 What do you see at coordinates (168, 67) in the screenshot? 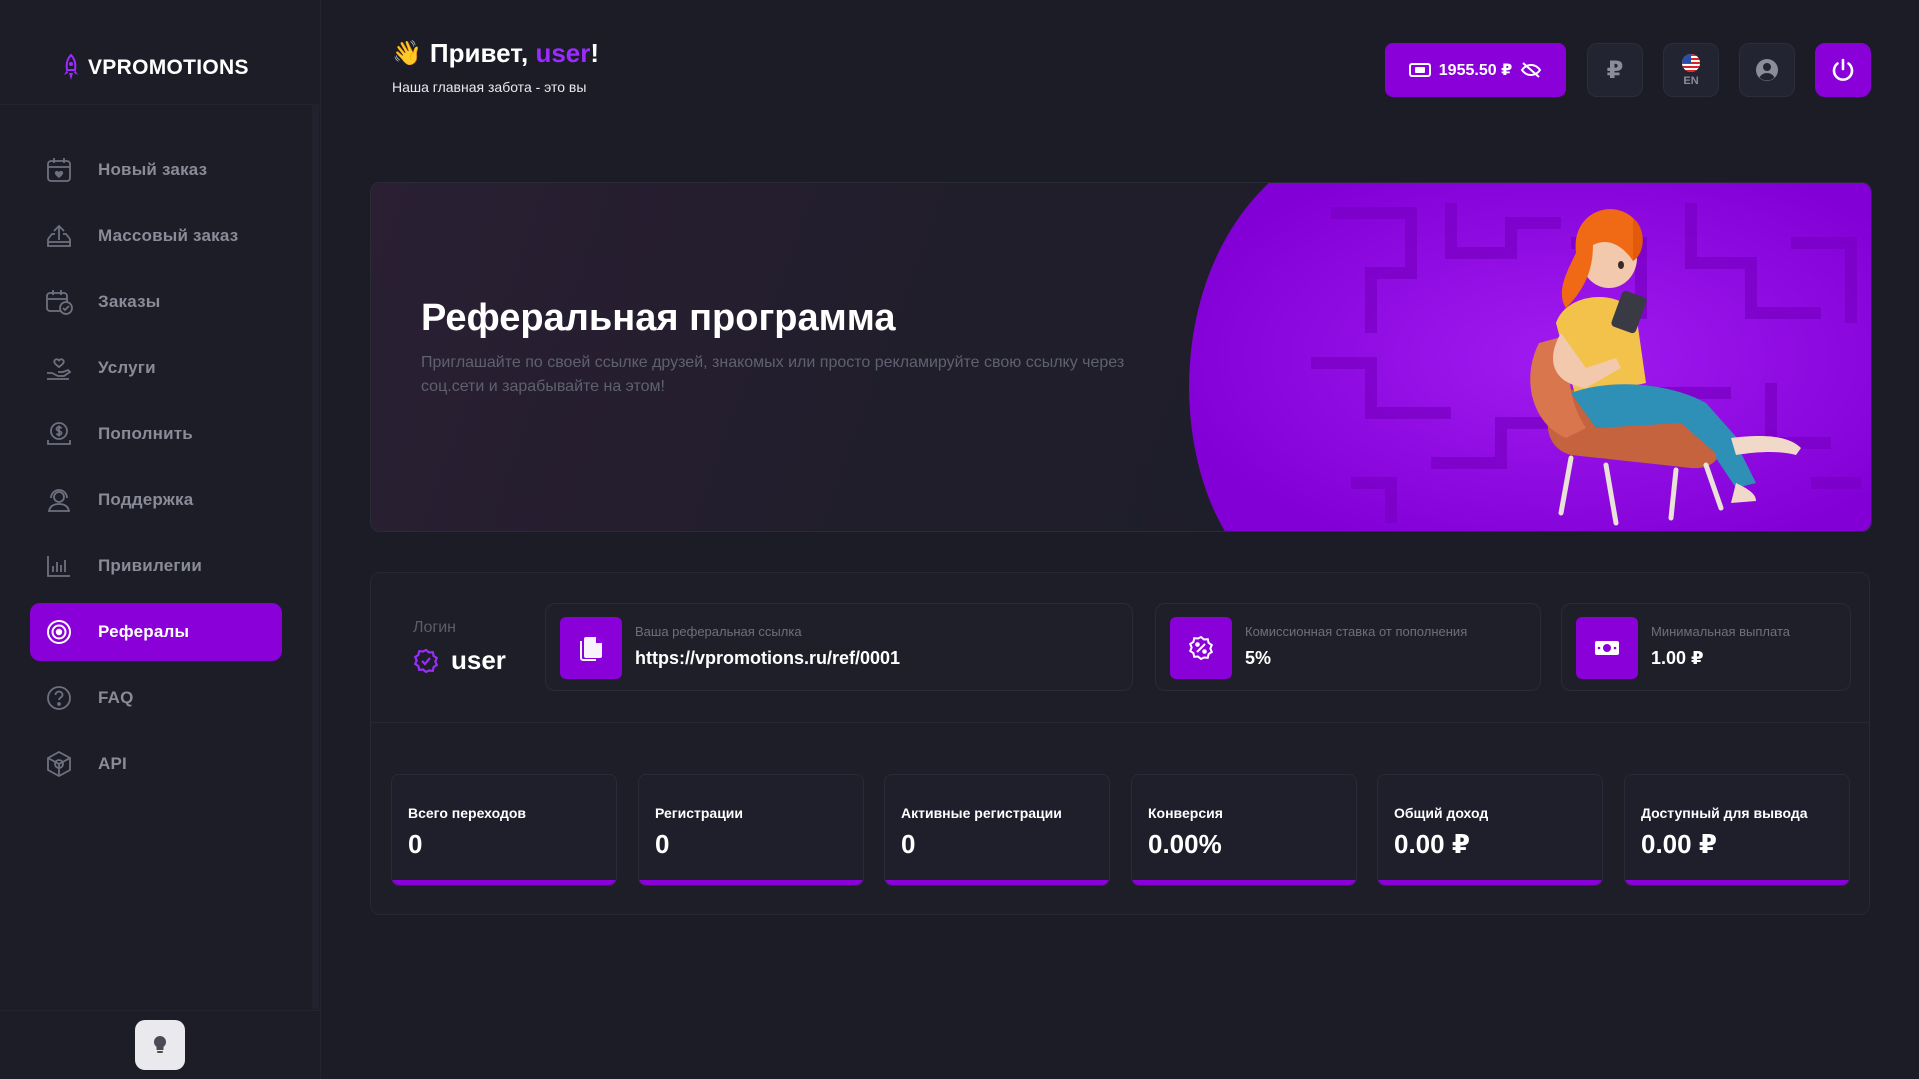
I see `brand-name: VPROMOTIONS` at bounding box center [168, 67].